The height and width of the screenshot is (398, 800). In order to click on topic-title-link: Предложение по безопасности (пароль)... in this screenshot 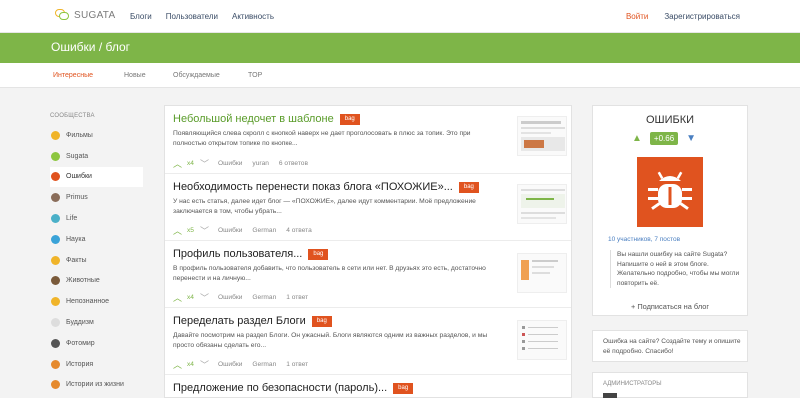, I will do `click(280, 388)`.